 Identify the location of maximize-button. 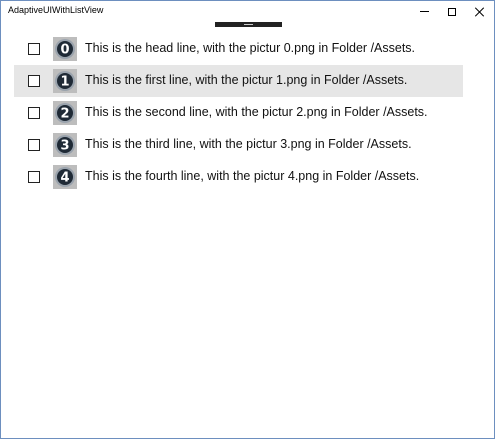
(452, 11).